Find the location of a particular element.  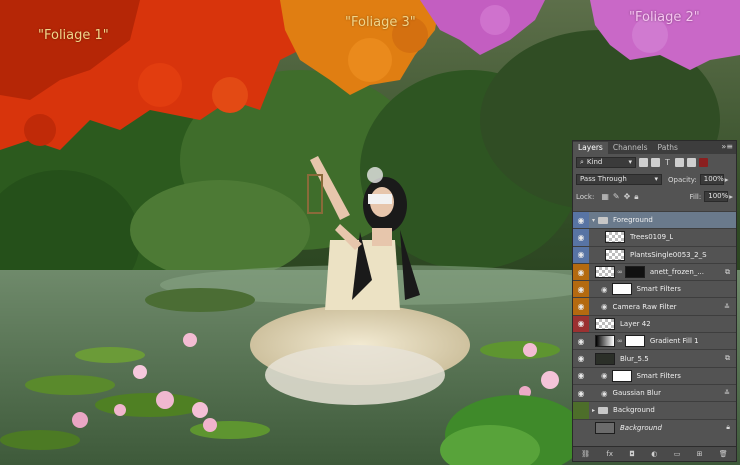

lock-position-icon: ✥ is located at coordinates (627, 196).